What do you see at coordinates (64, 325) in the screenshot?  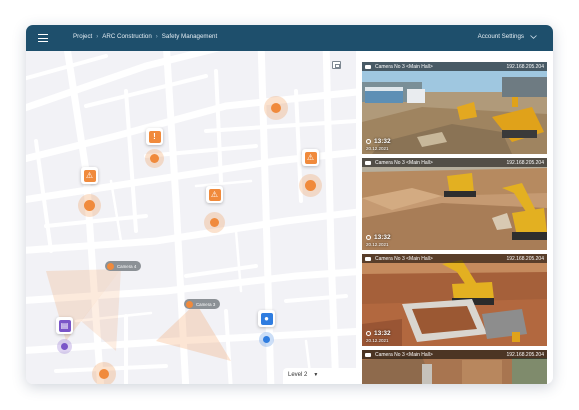 I see `equipment-icon: ▤` at bounding box center [64, 325].